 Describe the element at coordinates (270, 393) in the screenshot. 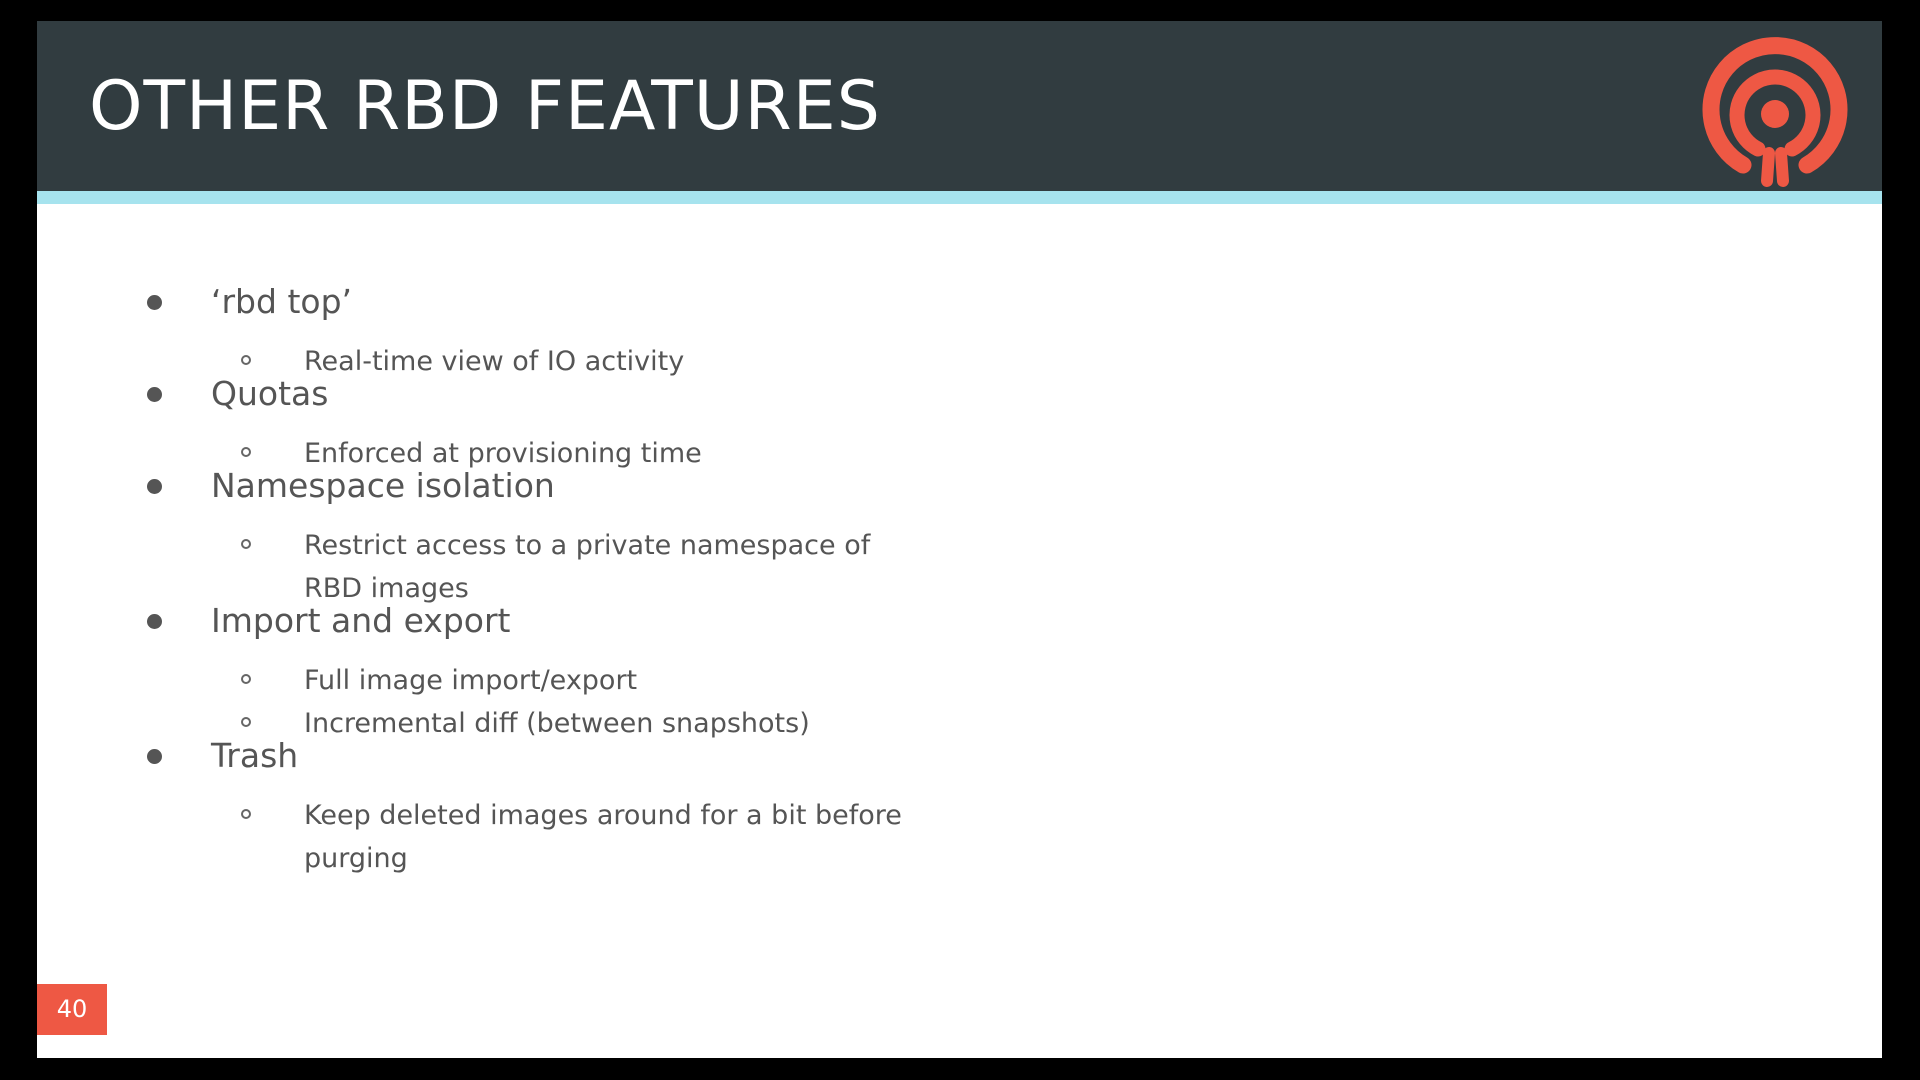

I see `bullet-text: Quotas` at that location.